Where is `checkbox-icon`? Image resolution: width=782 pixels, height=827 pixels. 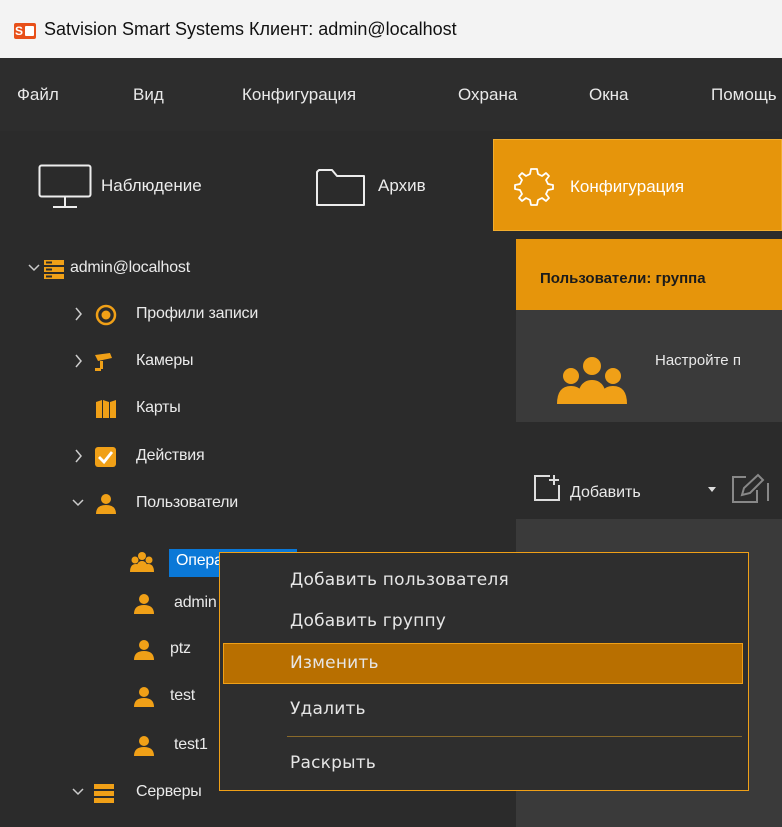 checkbox-icon is located at coordinates (105, 457).